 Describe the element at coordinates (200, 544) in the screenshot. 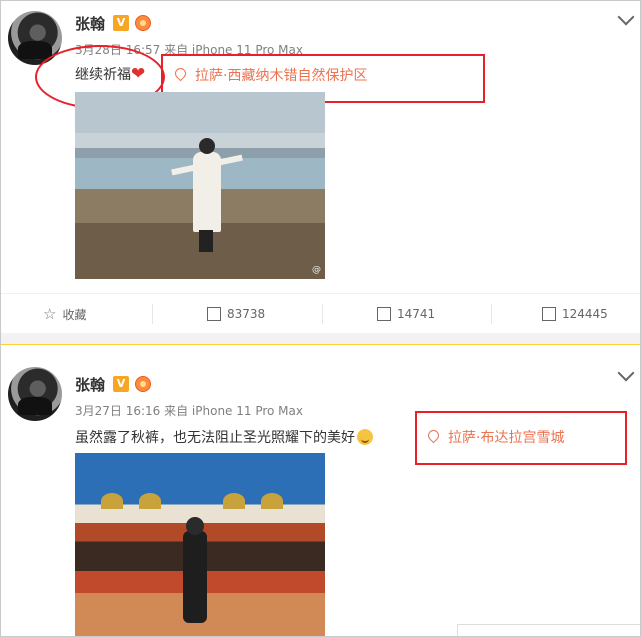

I see `post-image` at that location.